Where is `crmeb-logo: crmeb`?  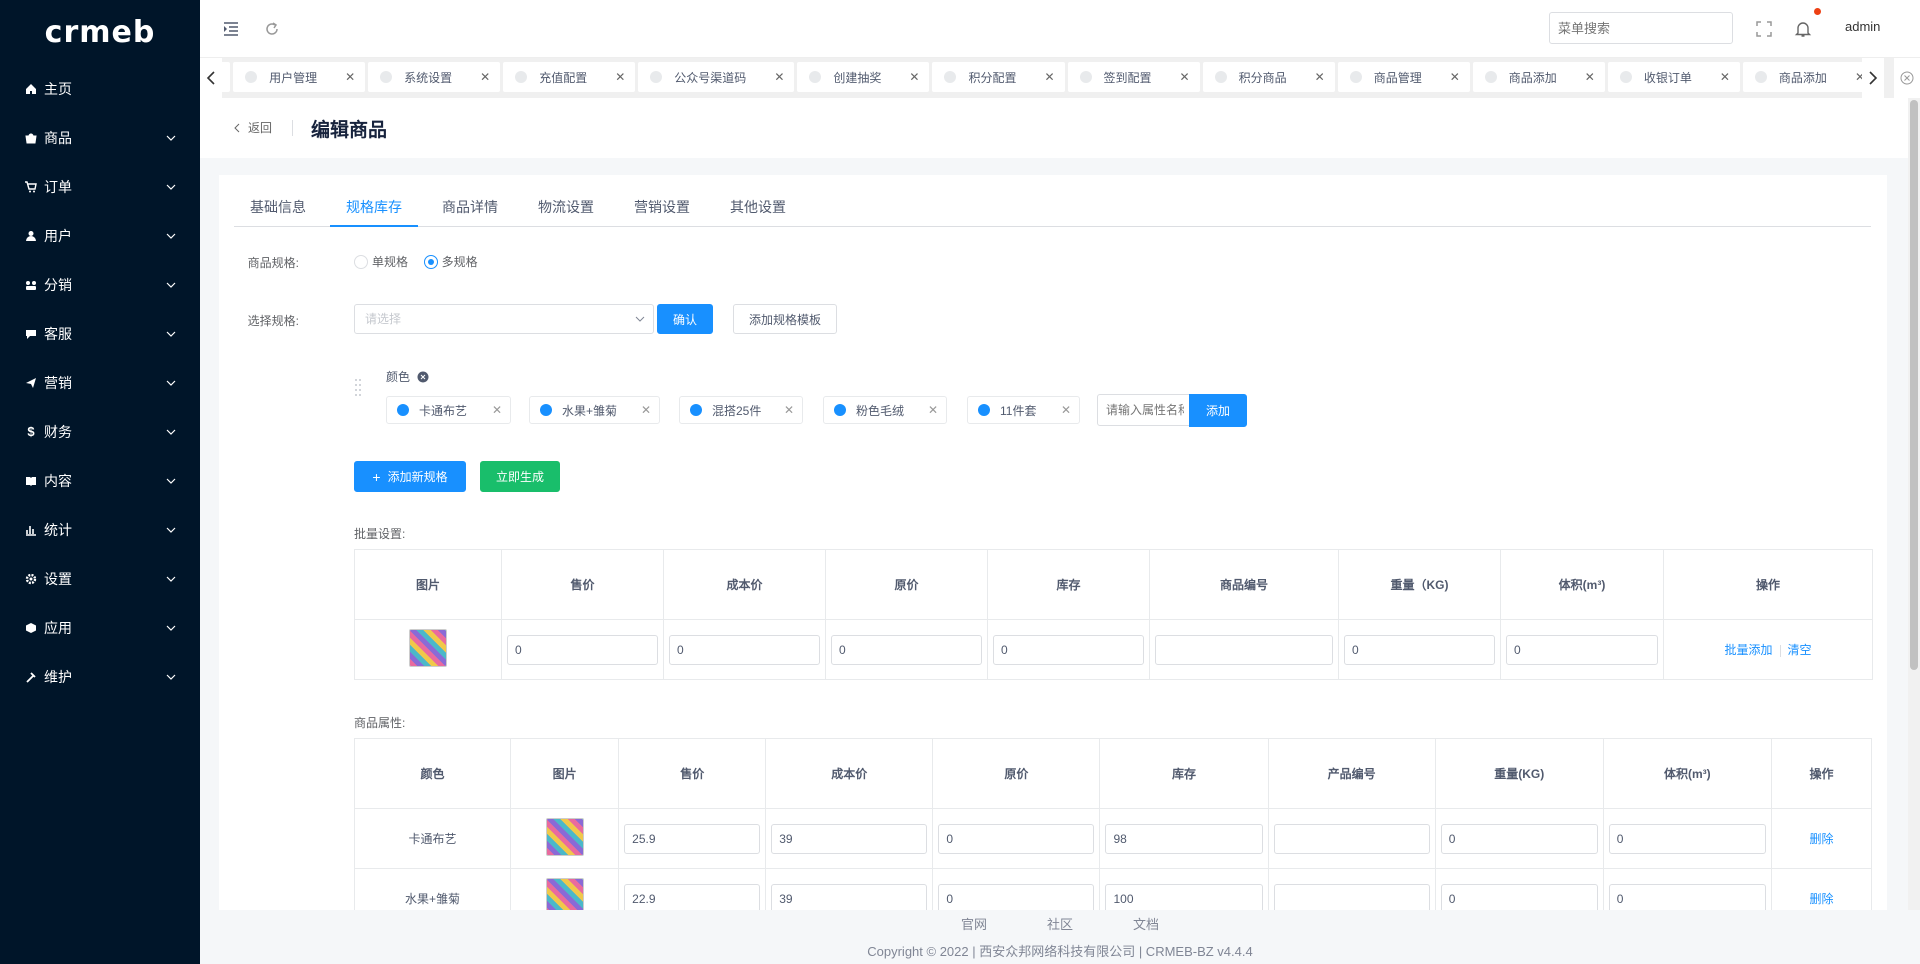
crmeb-logo: crmeb is located at coordinates (100, 32).